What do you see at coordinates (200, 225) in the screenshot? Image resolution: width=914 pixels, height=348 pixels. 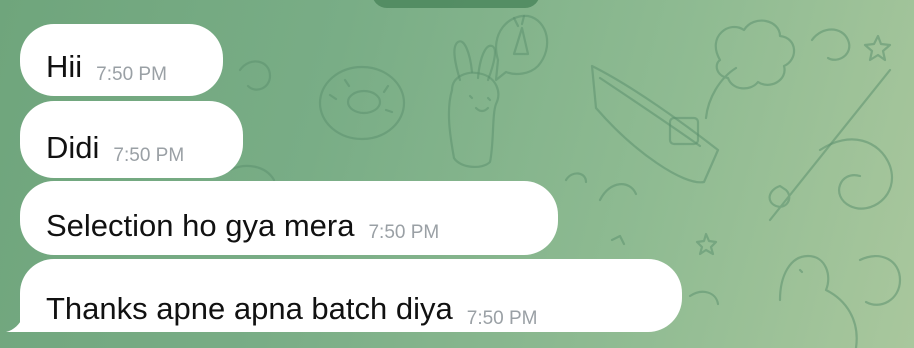 I see `message-text: Selection ho gya mera` at bounding box center [200, 225].